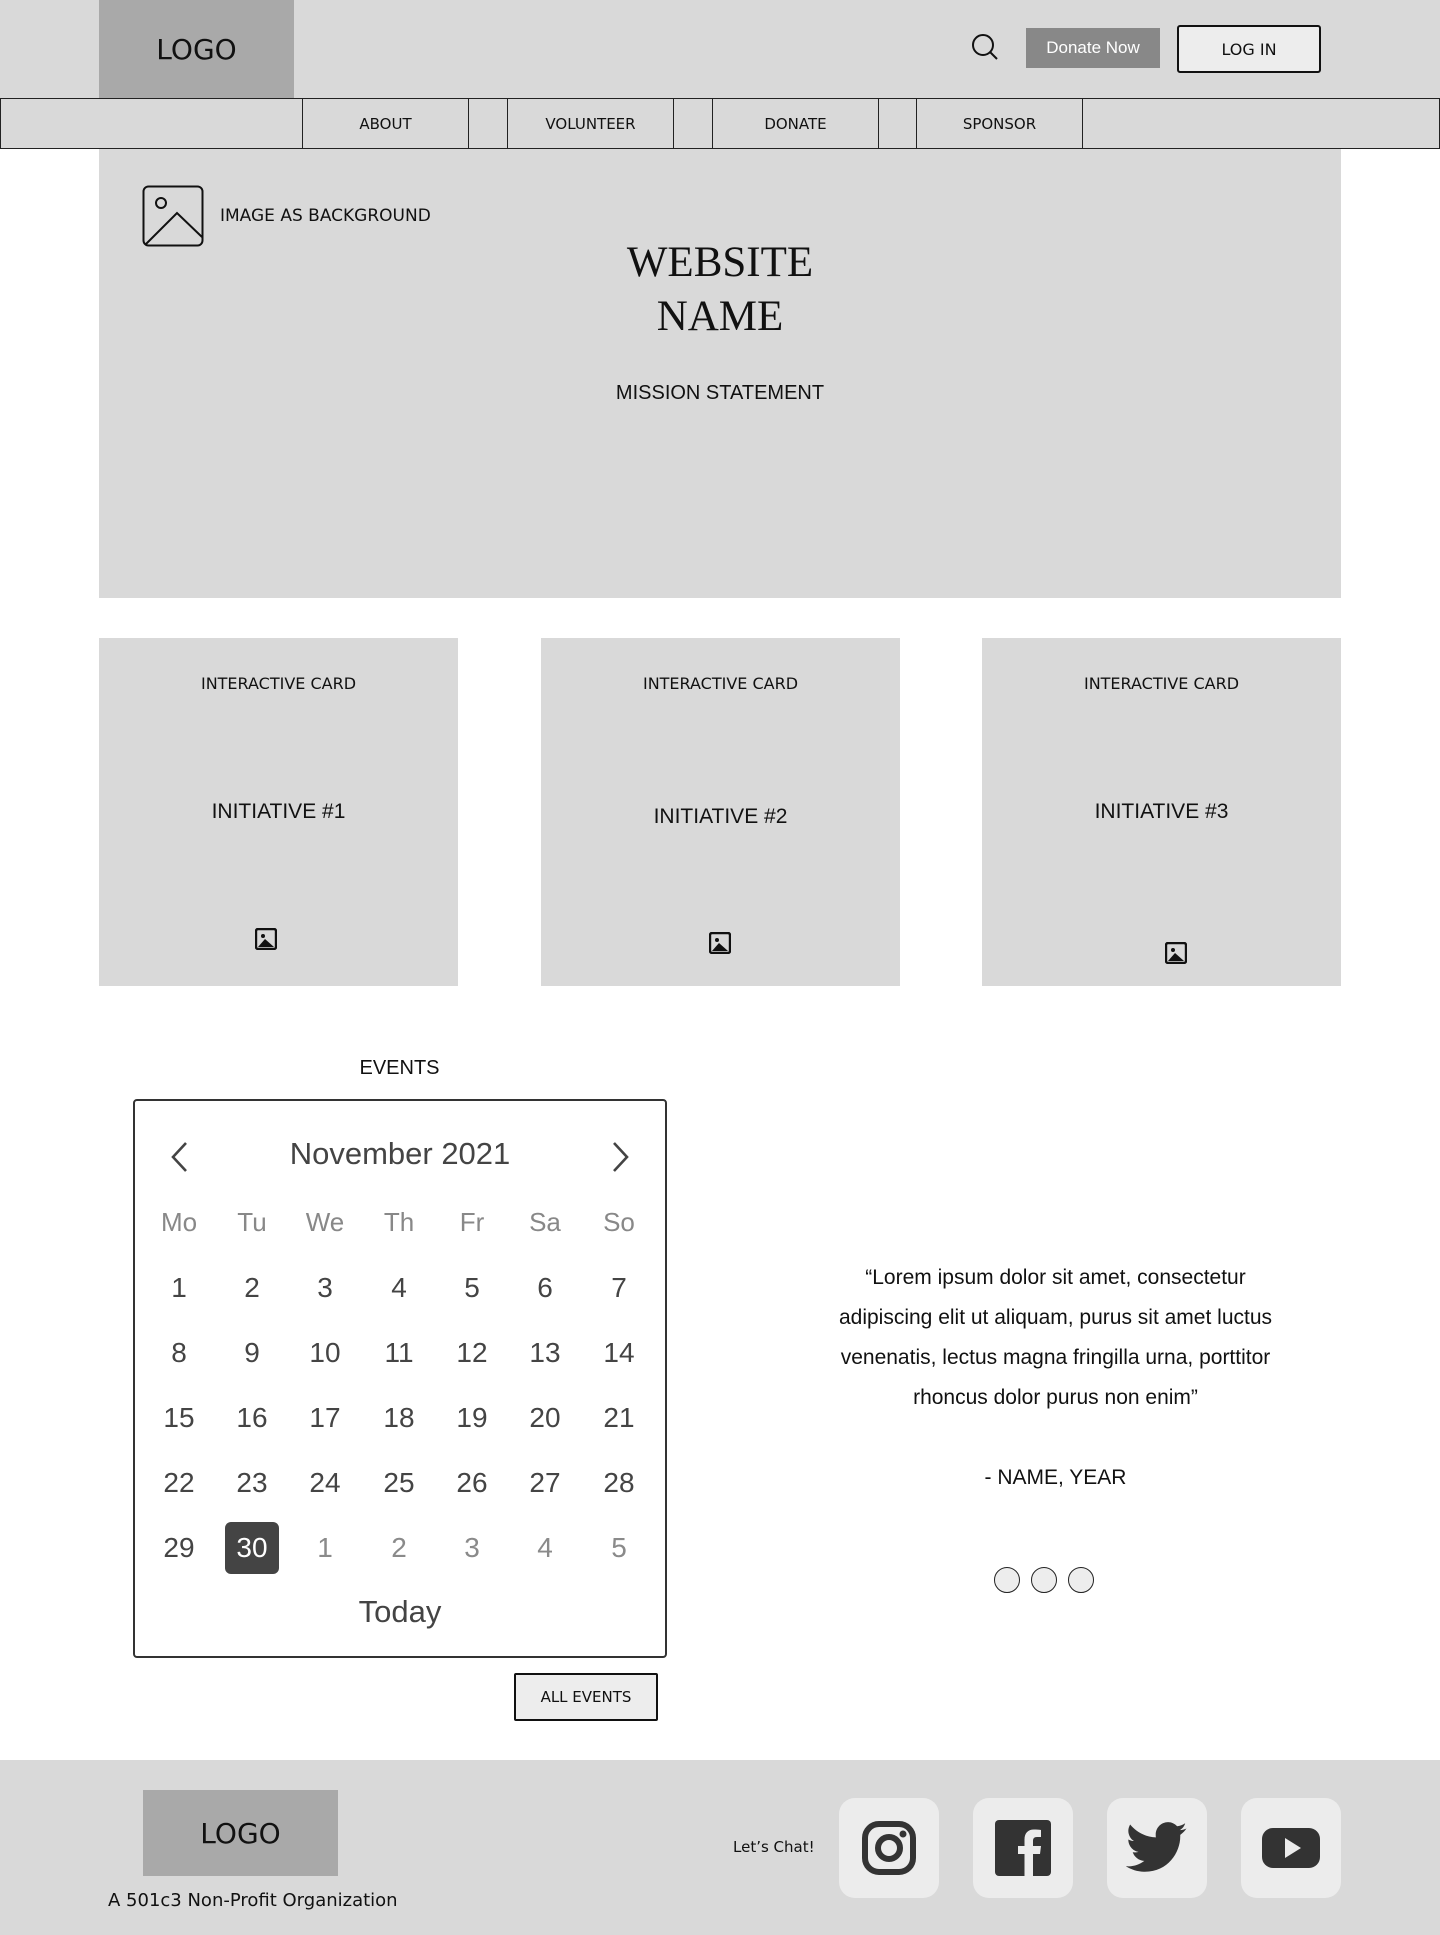 The image size is (1440, 1935). What do you see at coordinates (1291, 1848) in the screenshot?
I see `youtube-icon` at bounding box center [1291, 1848].